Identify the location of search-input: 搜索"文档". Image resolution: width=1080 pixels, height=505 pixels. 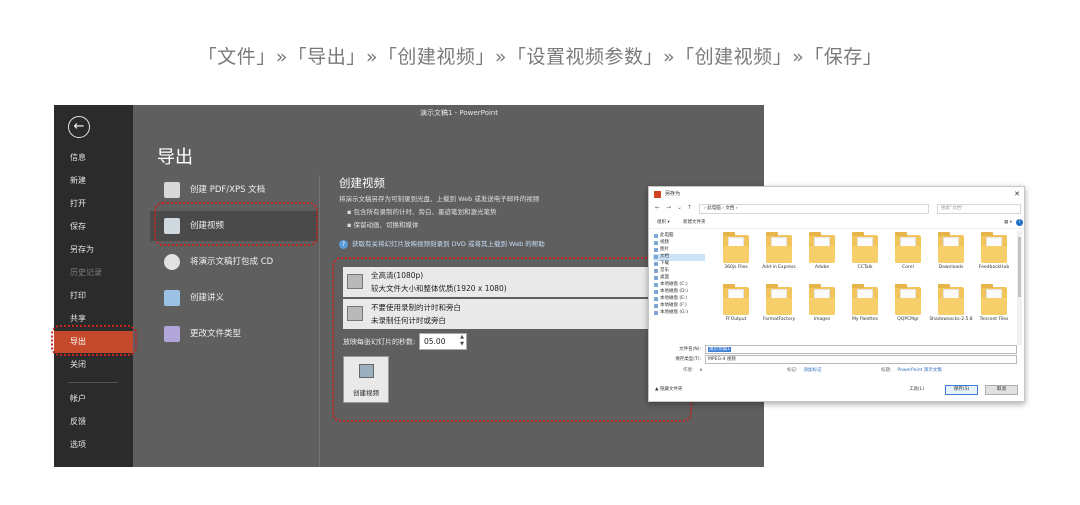
(979, 209).